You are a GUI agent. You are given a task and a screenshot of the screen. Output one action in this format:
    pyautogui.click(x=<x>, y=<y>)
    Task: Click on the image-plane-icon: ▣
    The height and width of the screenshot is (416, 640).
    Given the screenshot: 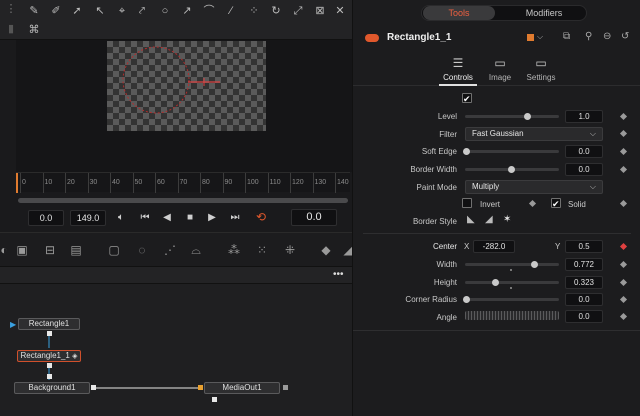 What is the action you would take?
    pyautogui.click(x=22, y=250)
    